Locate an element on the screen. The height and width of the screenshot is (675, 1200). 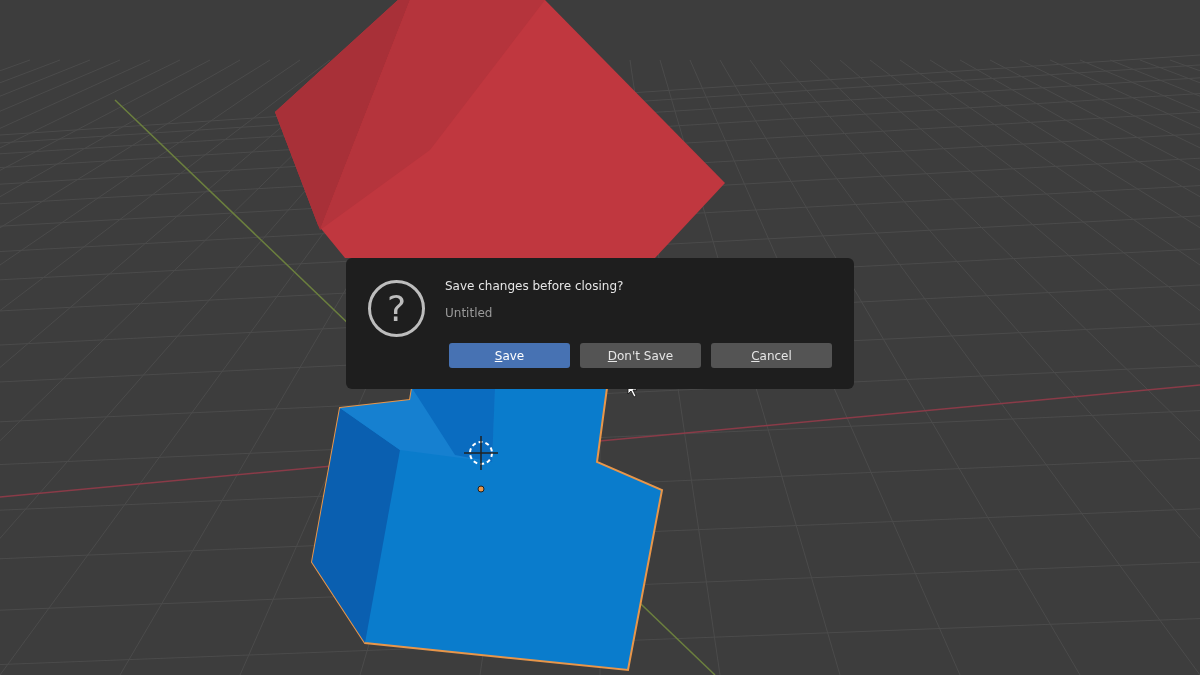
question-icon: ? is located at coordinates (396, 308).